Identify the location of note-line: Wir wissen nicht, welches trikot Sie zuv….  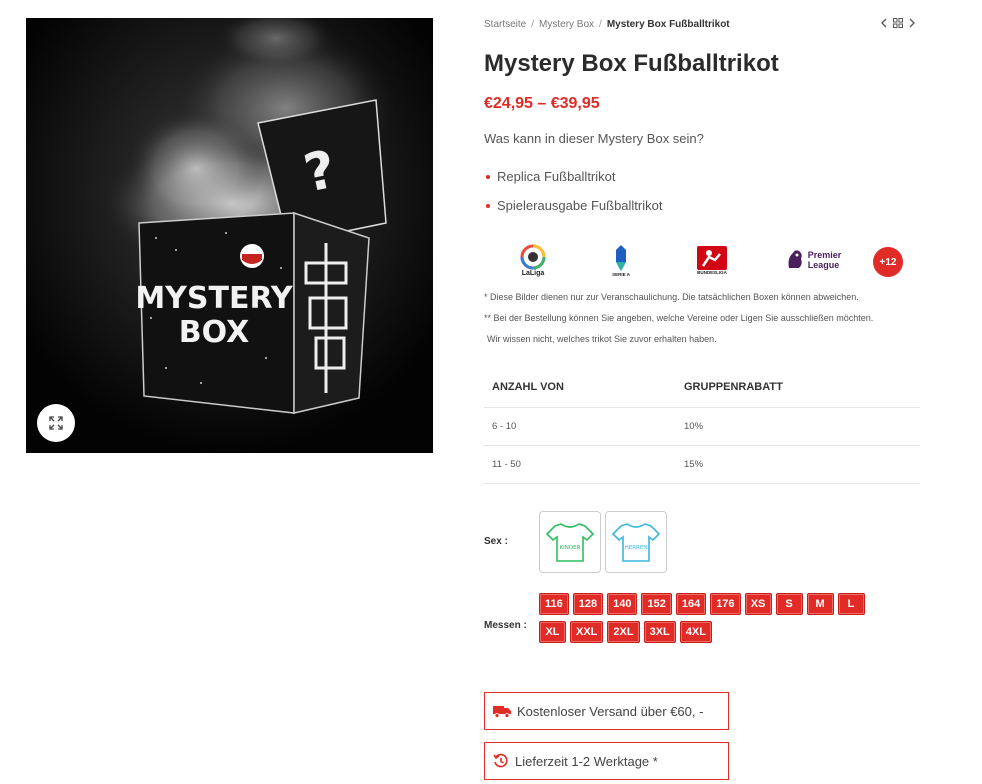
(602, 339).